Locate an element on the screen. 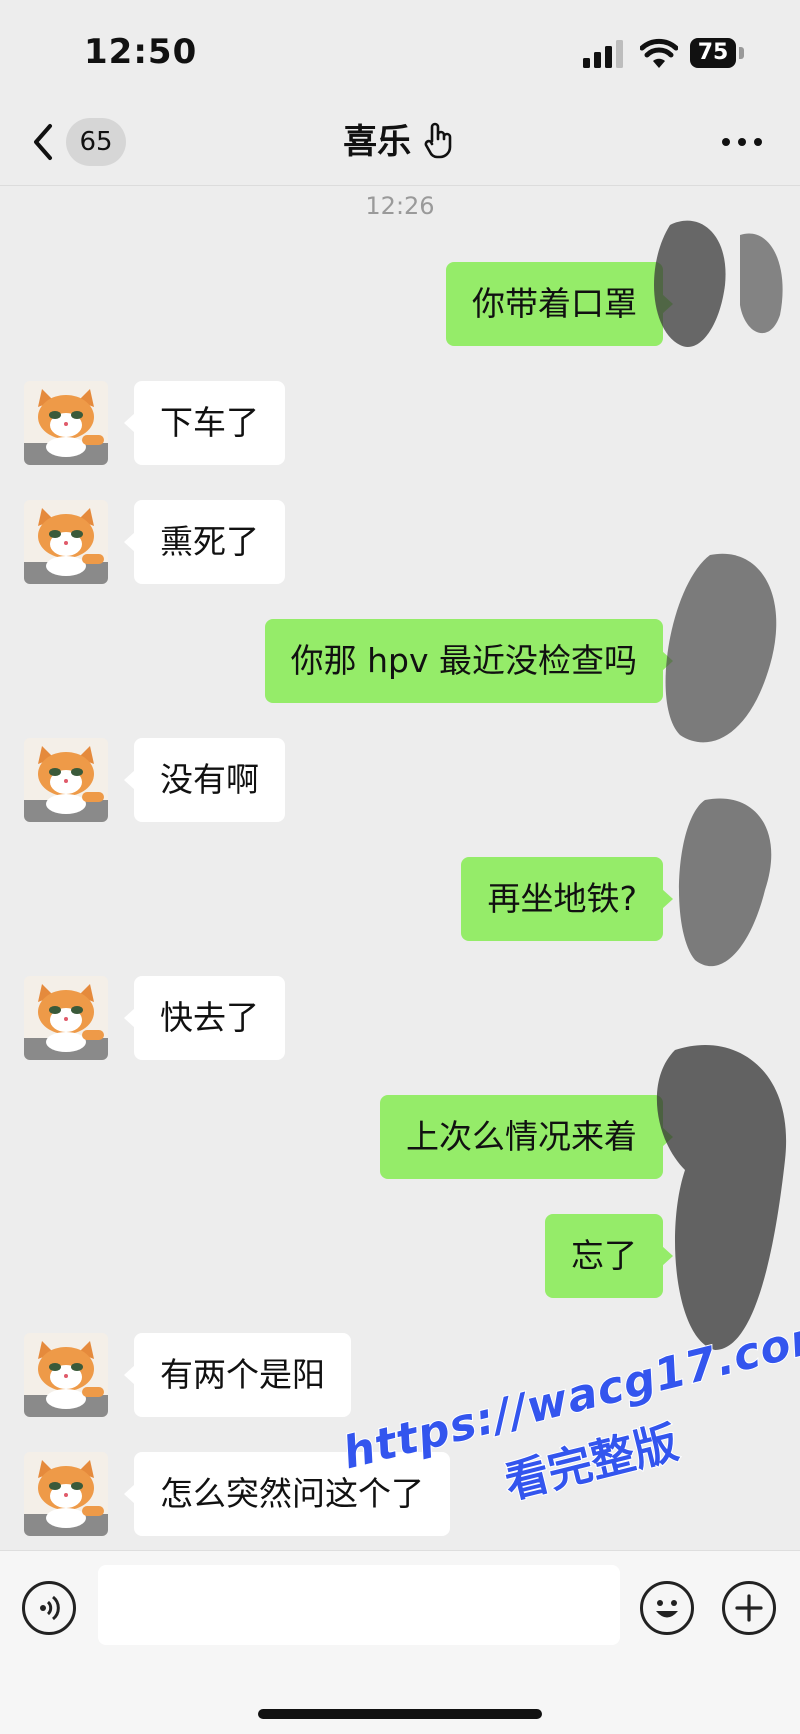 Image resolution: width=800 pixels, height=1734 pixels. chat-title: 喜乐 is located at coordinates (400, 142).